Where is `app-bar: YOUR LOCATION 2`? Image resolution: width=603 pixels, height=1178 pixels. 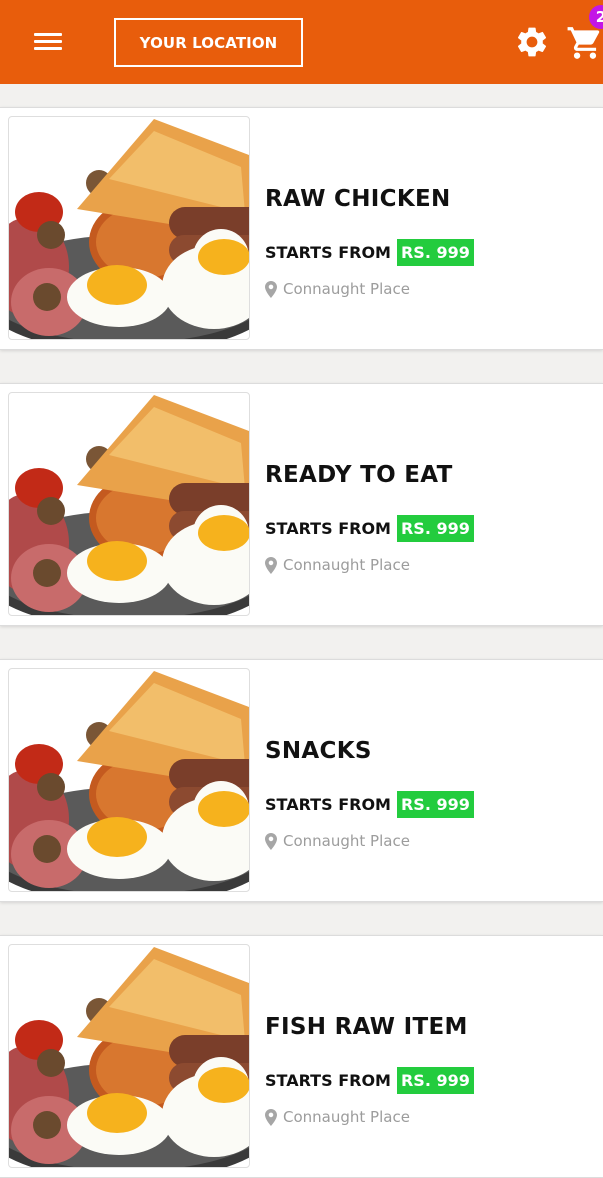 app-bar: YOUR LOCATION 2 is located at coordinates (301, 42).